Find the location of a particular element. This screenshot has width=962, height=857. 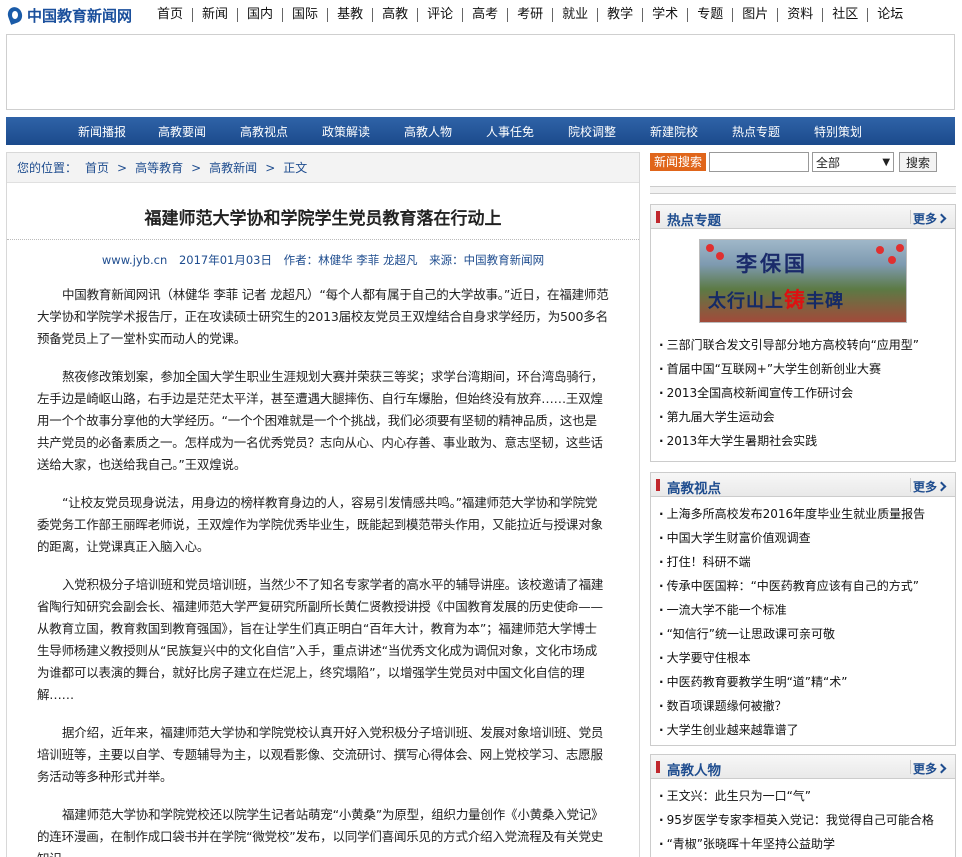

news-search: 新闻搜索 全部 ▼ 搜索 is located at coordinates (803, 162).